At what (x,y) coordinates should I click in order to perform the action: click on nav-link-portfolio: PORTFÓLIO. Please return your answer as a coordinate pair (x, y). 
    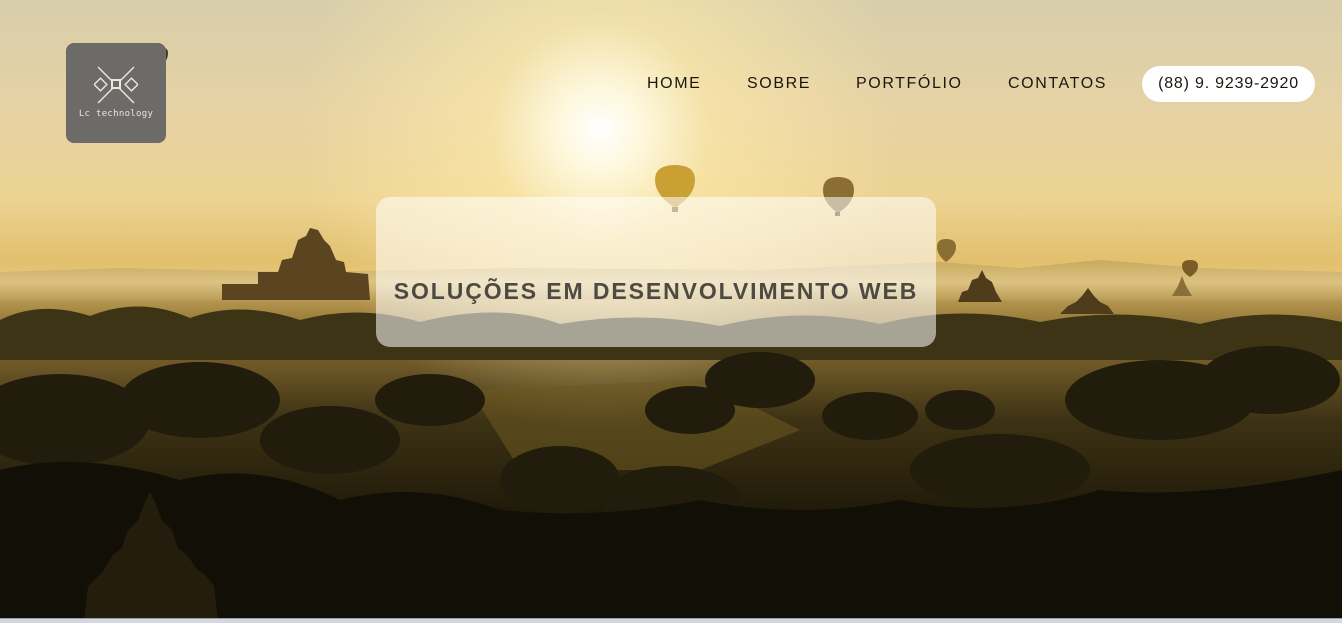
    Looking at the image, I should click on (909, 84).